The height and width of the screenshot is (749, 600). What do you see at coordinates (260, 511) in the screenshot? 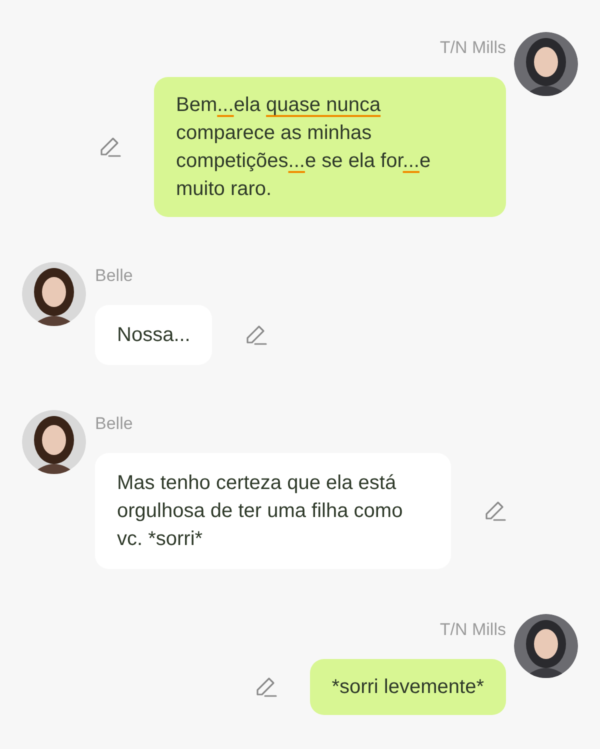
I see `message-text: Mas tenho certeza que ela está orgulhosa de ter uma filha como vc. *sorri*` at bounding box center [260, 511].